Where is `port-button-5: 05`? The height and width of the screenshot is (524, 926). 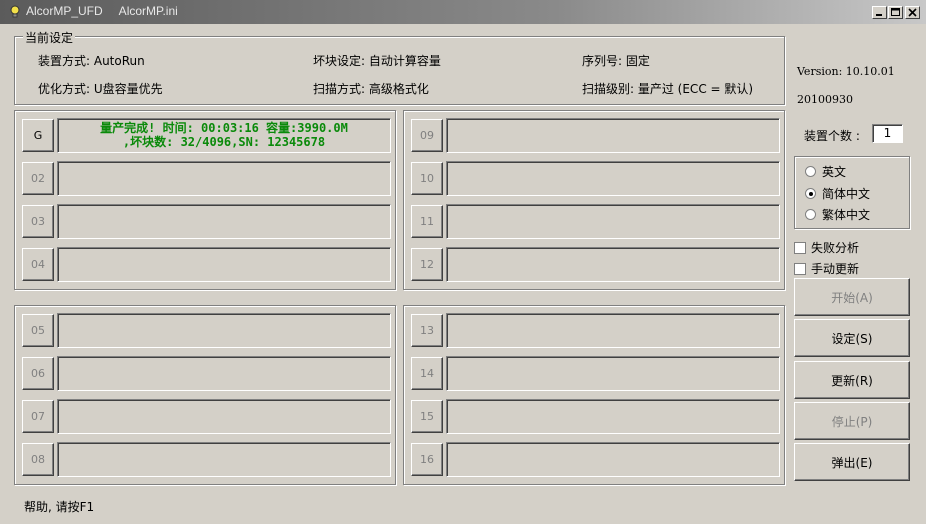
port-button-5: 05 is located at coordinates (38, 330).